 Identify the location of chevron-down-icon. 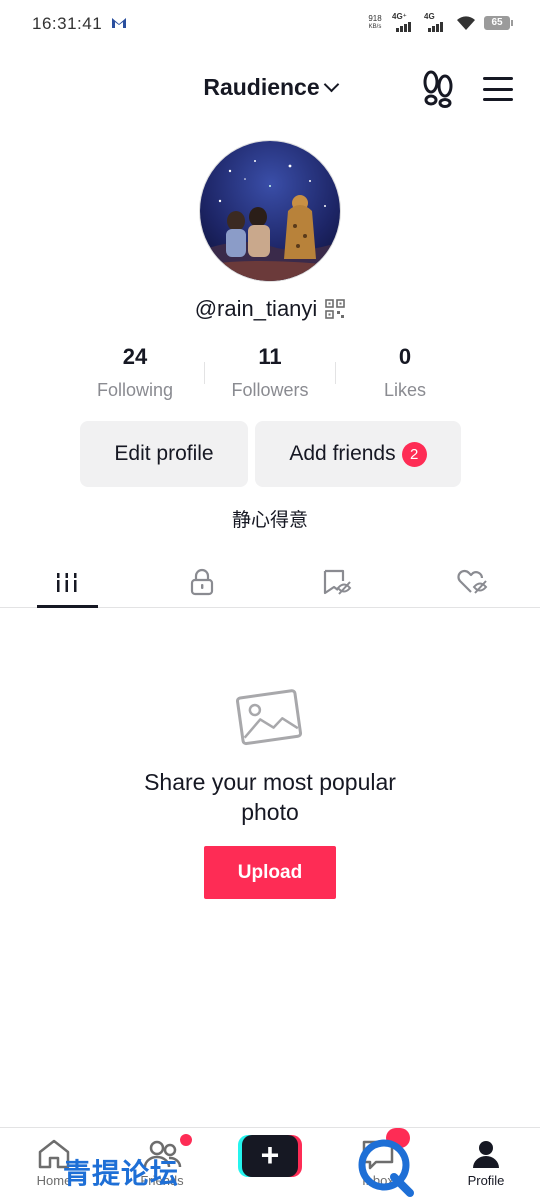
(331, 84).